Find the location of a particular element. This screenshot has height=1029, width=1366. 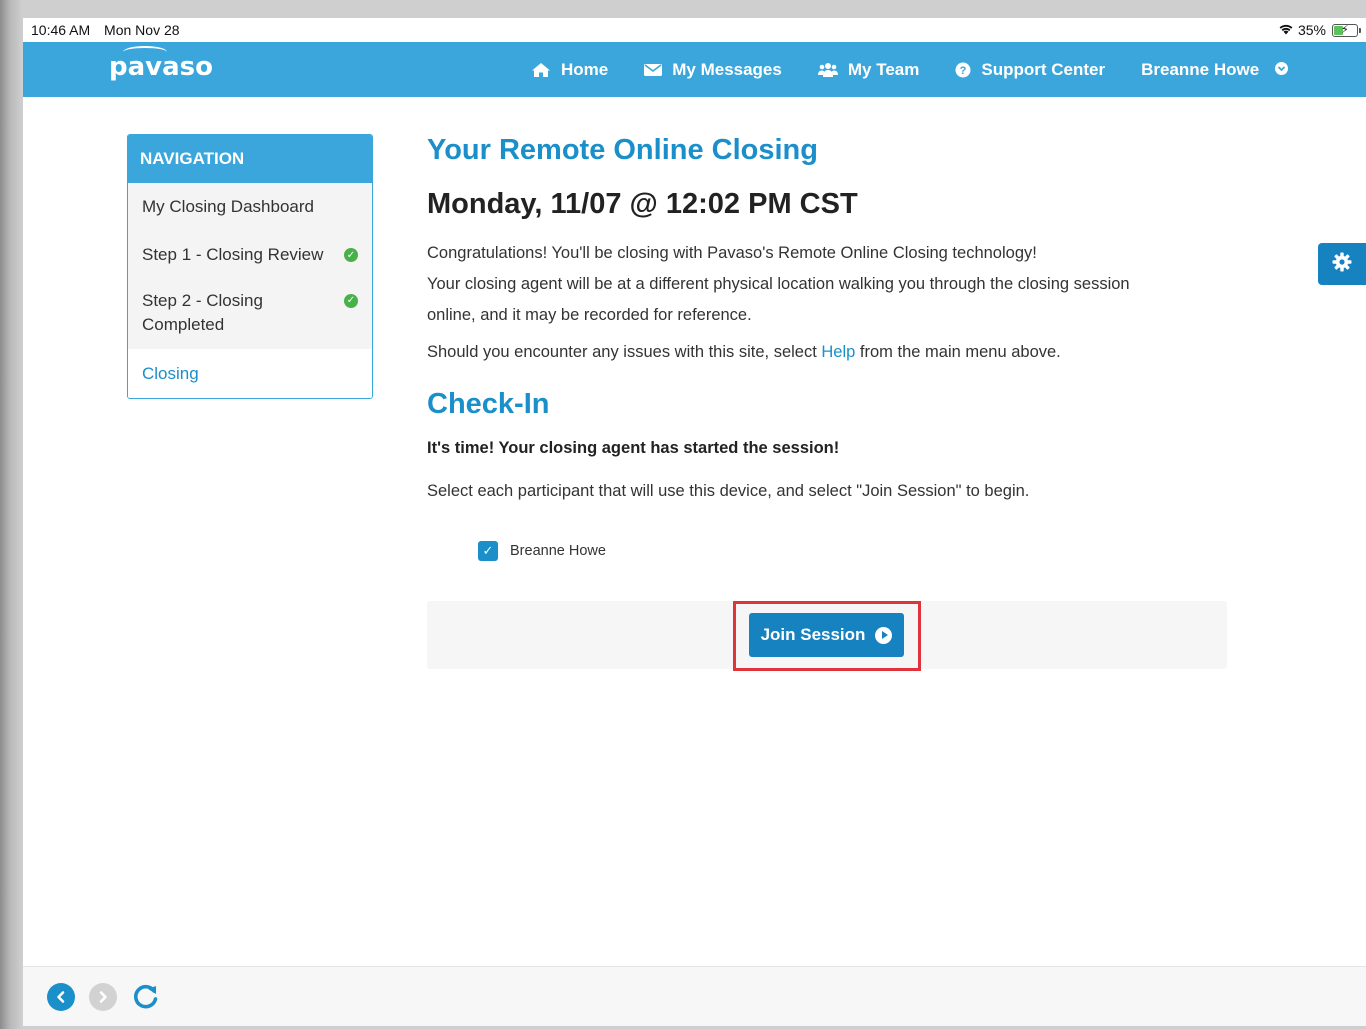

back-arrow-icon is located at coordinates (61, 996).